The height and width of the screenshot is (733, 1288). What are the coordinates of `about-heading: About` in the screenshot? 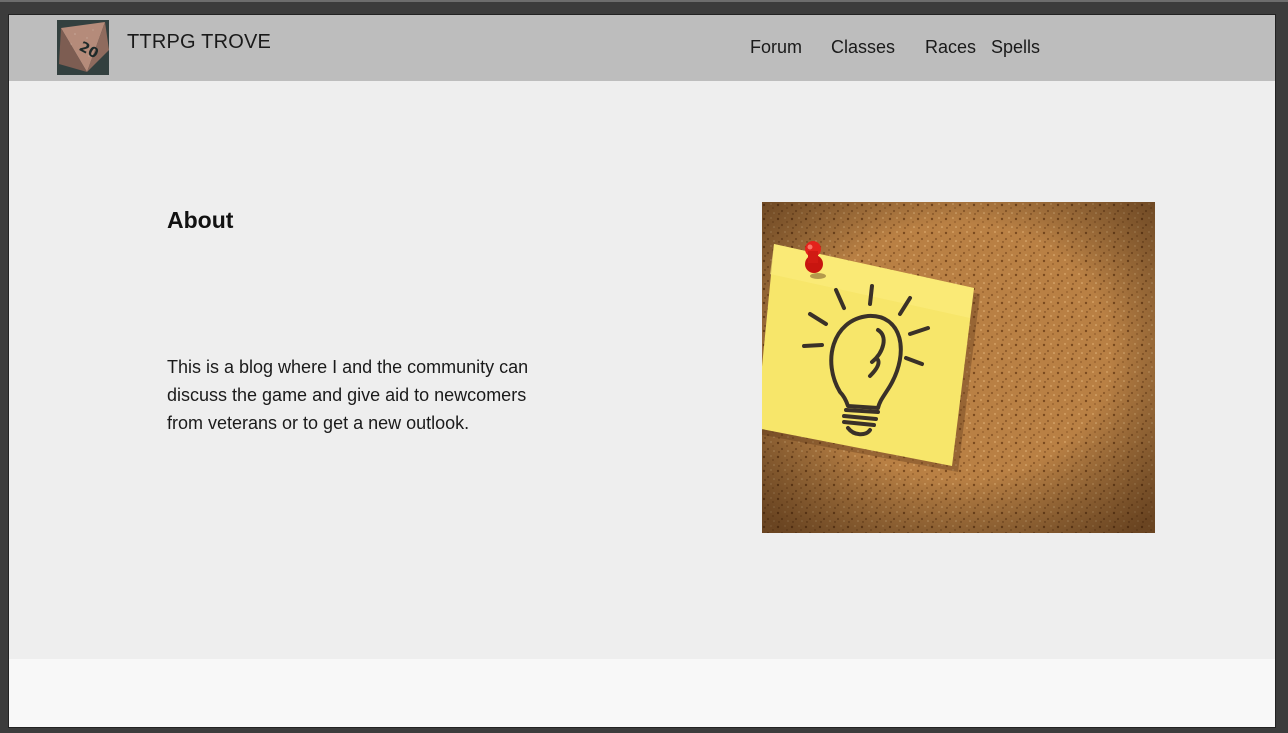 It's located at (200, 220).